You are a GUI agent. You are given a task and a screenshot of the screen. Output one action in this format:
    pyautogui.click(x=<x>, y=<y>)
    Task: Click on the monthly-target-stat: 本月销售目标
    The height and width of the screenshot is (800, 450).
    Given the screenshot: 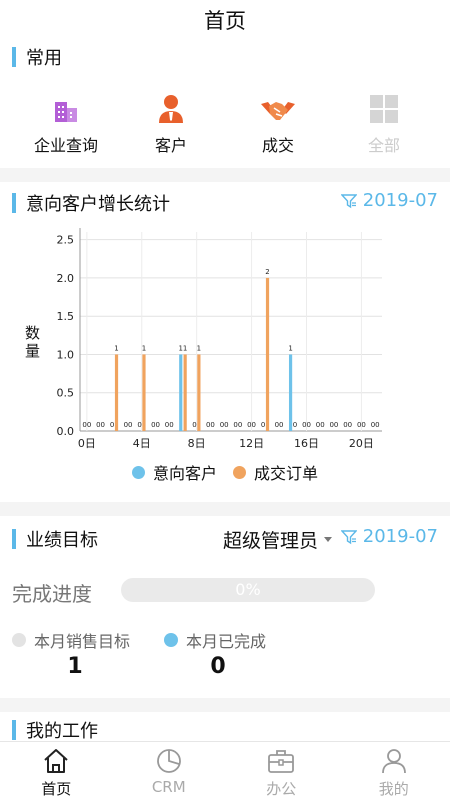 What is the action you would take?
    pyautogui.click(x=71, y=640)
    